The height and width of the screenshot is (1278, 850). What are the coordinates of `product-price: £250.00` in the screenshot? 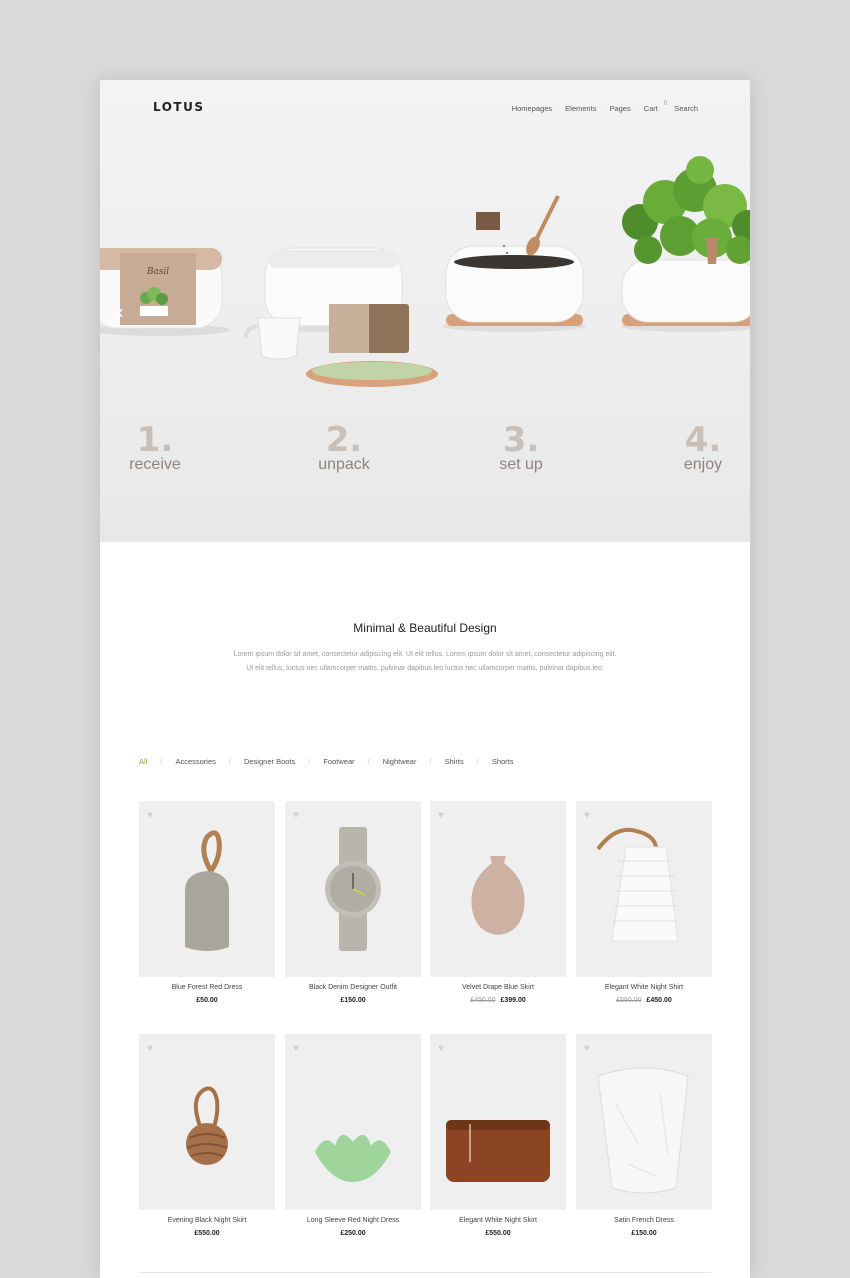 It's located at (353, 1233).